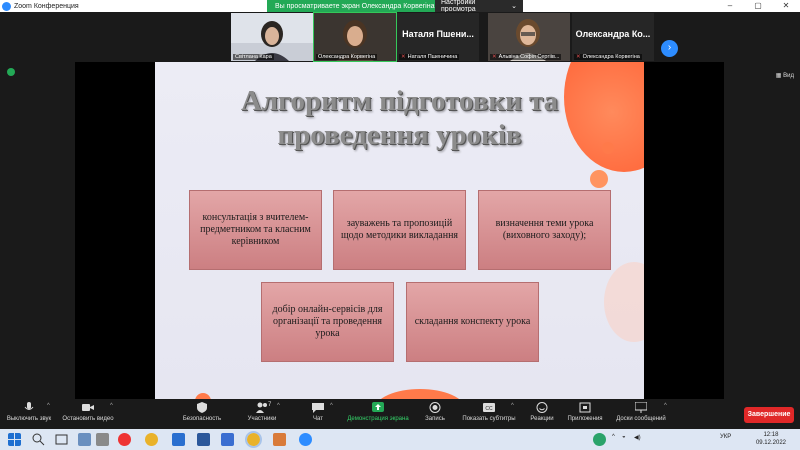 This screenshot has height=450, width=800. Describe the element at coordinates (585, 407) in the screenshot. I see `apps-icon` at that location.